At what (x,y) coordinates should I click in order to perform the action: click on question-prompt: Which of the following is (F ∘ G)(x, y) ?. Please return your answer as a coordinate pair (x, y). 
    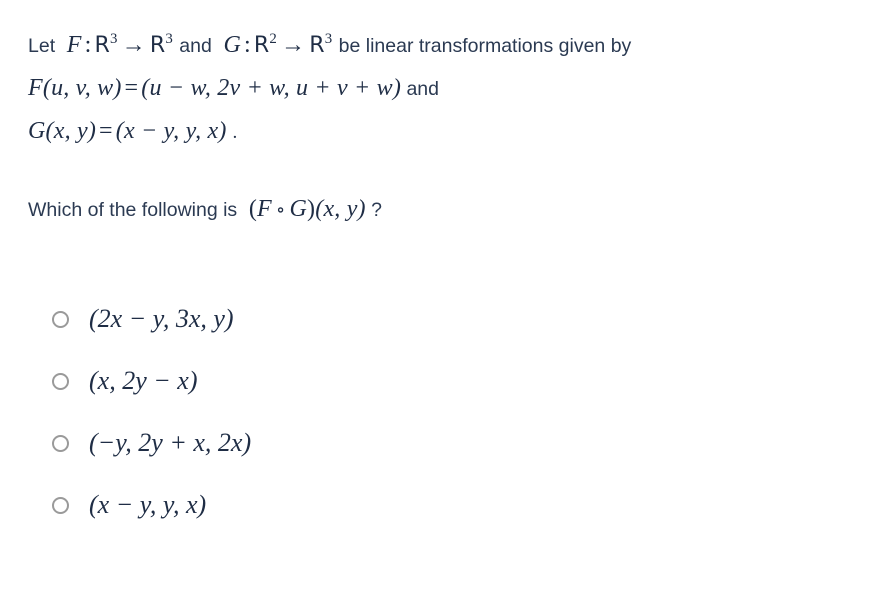
    Looking at the image, I should click on (205, 209).